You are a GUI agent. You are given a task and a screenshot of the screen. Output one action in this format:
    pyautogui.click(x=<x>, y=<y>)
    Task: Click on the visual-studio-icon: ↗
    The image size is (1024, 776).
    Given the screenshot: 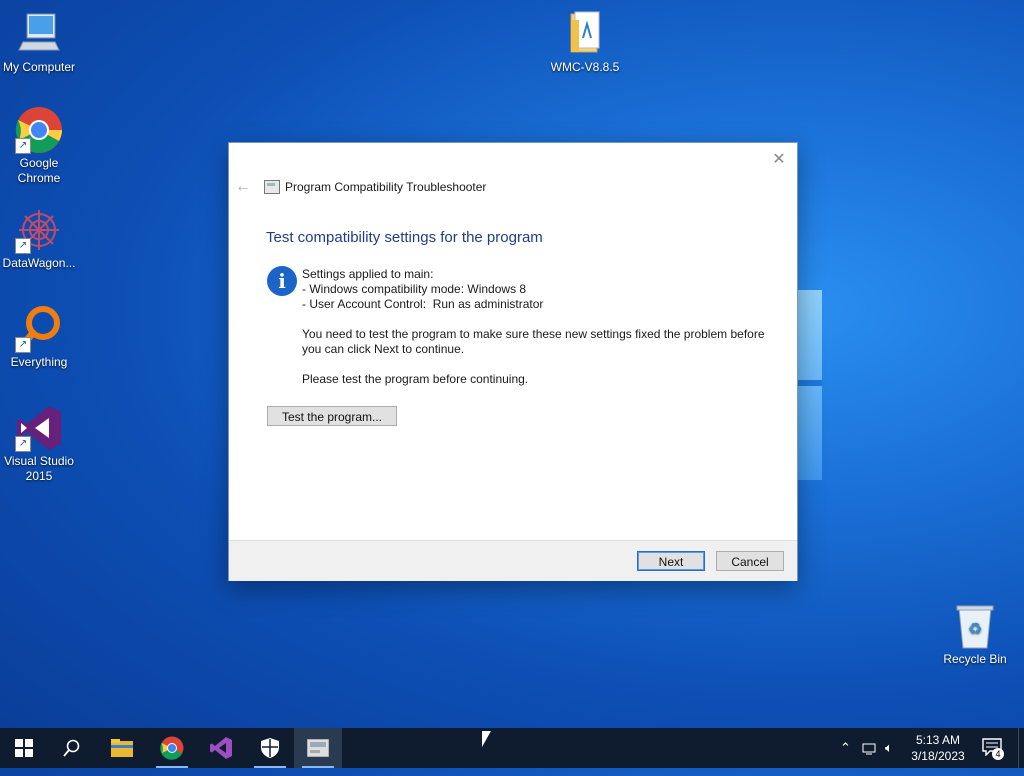 What is the action you would take?
    pyautogui.click(x=39, y=428)
    